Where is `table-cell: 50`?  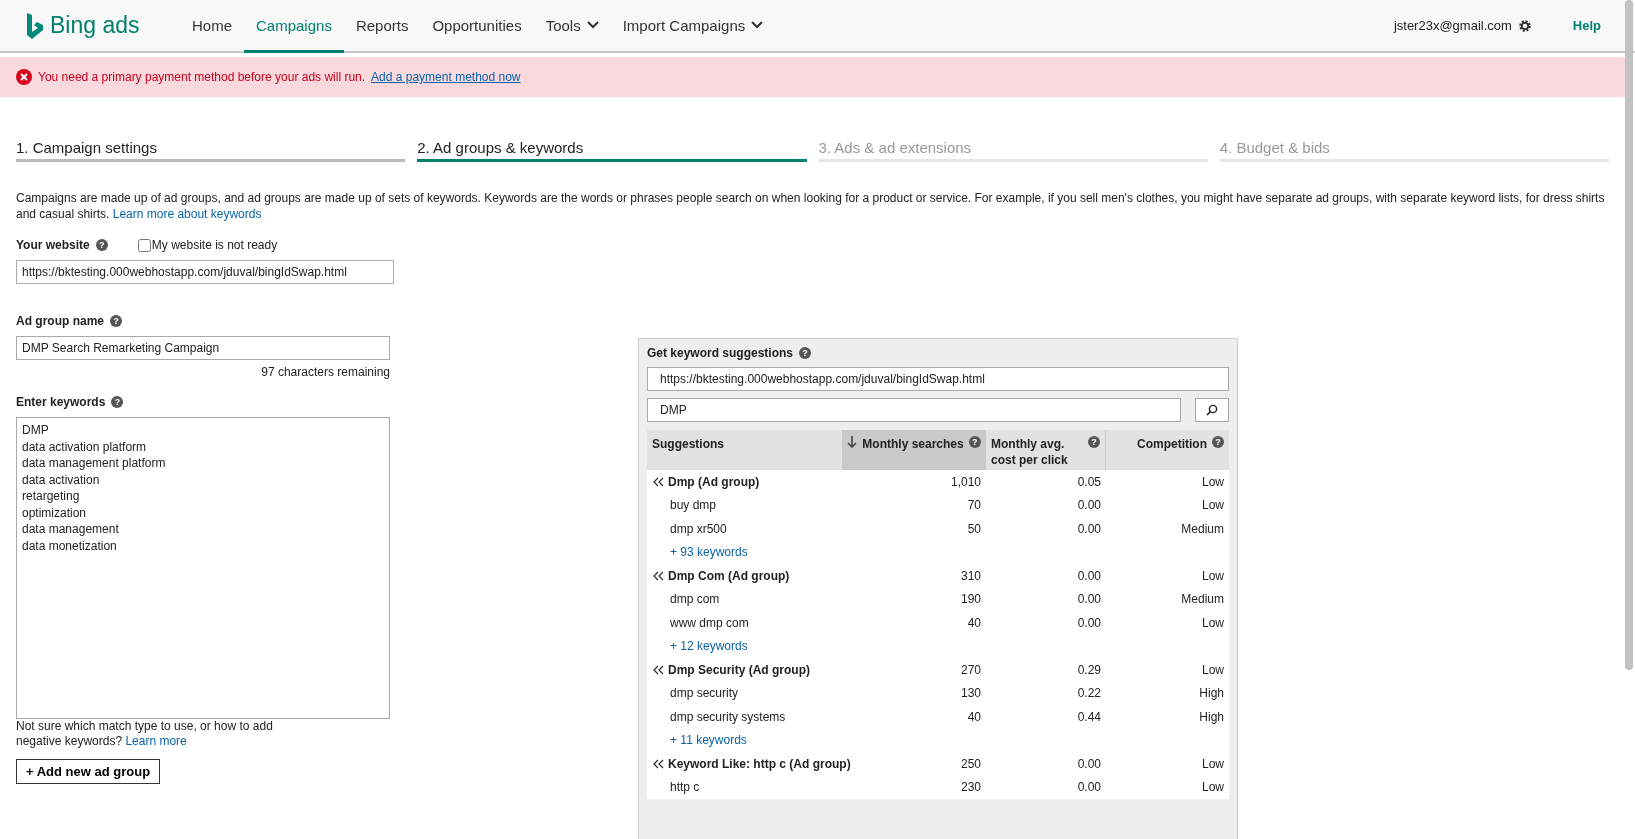
table-cell: 50 is located at coordinates (974, 528).